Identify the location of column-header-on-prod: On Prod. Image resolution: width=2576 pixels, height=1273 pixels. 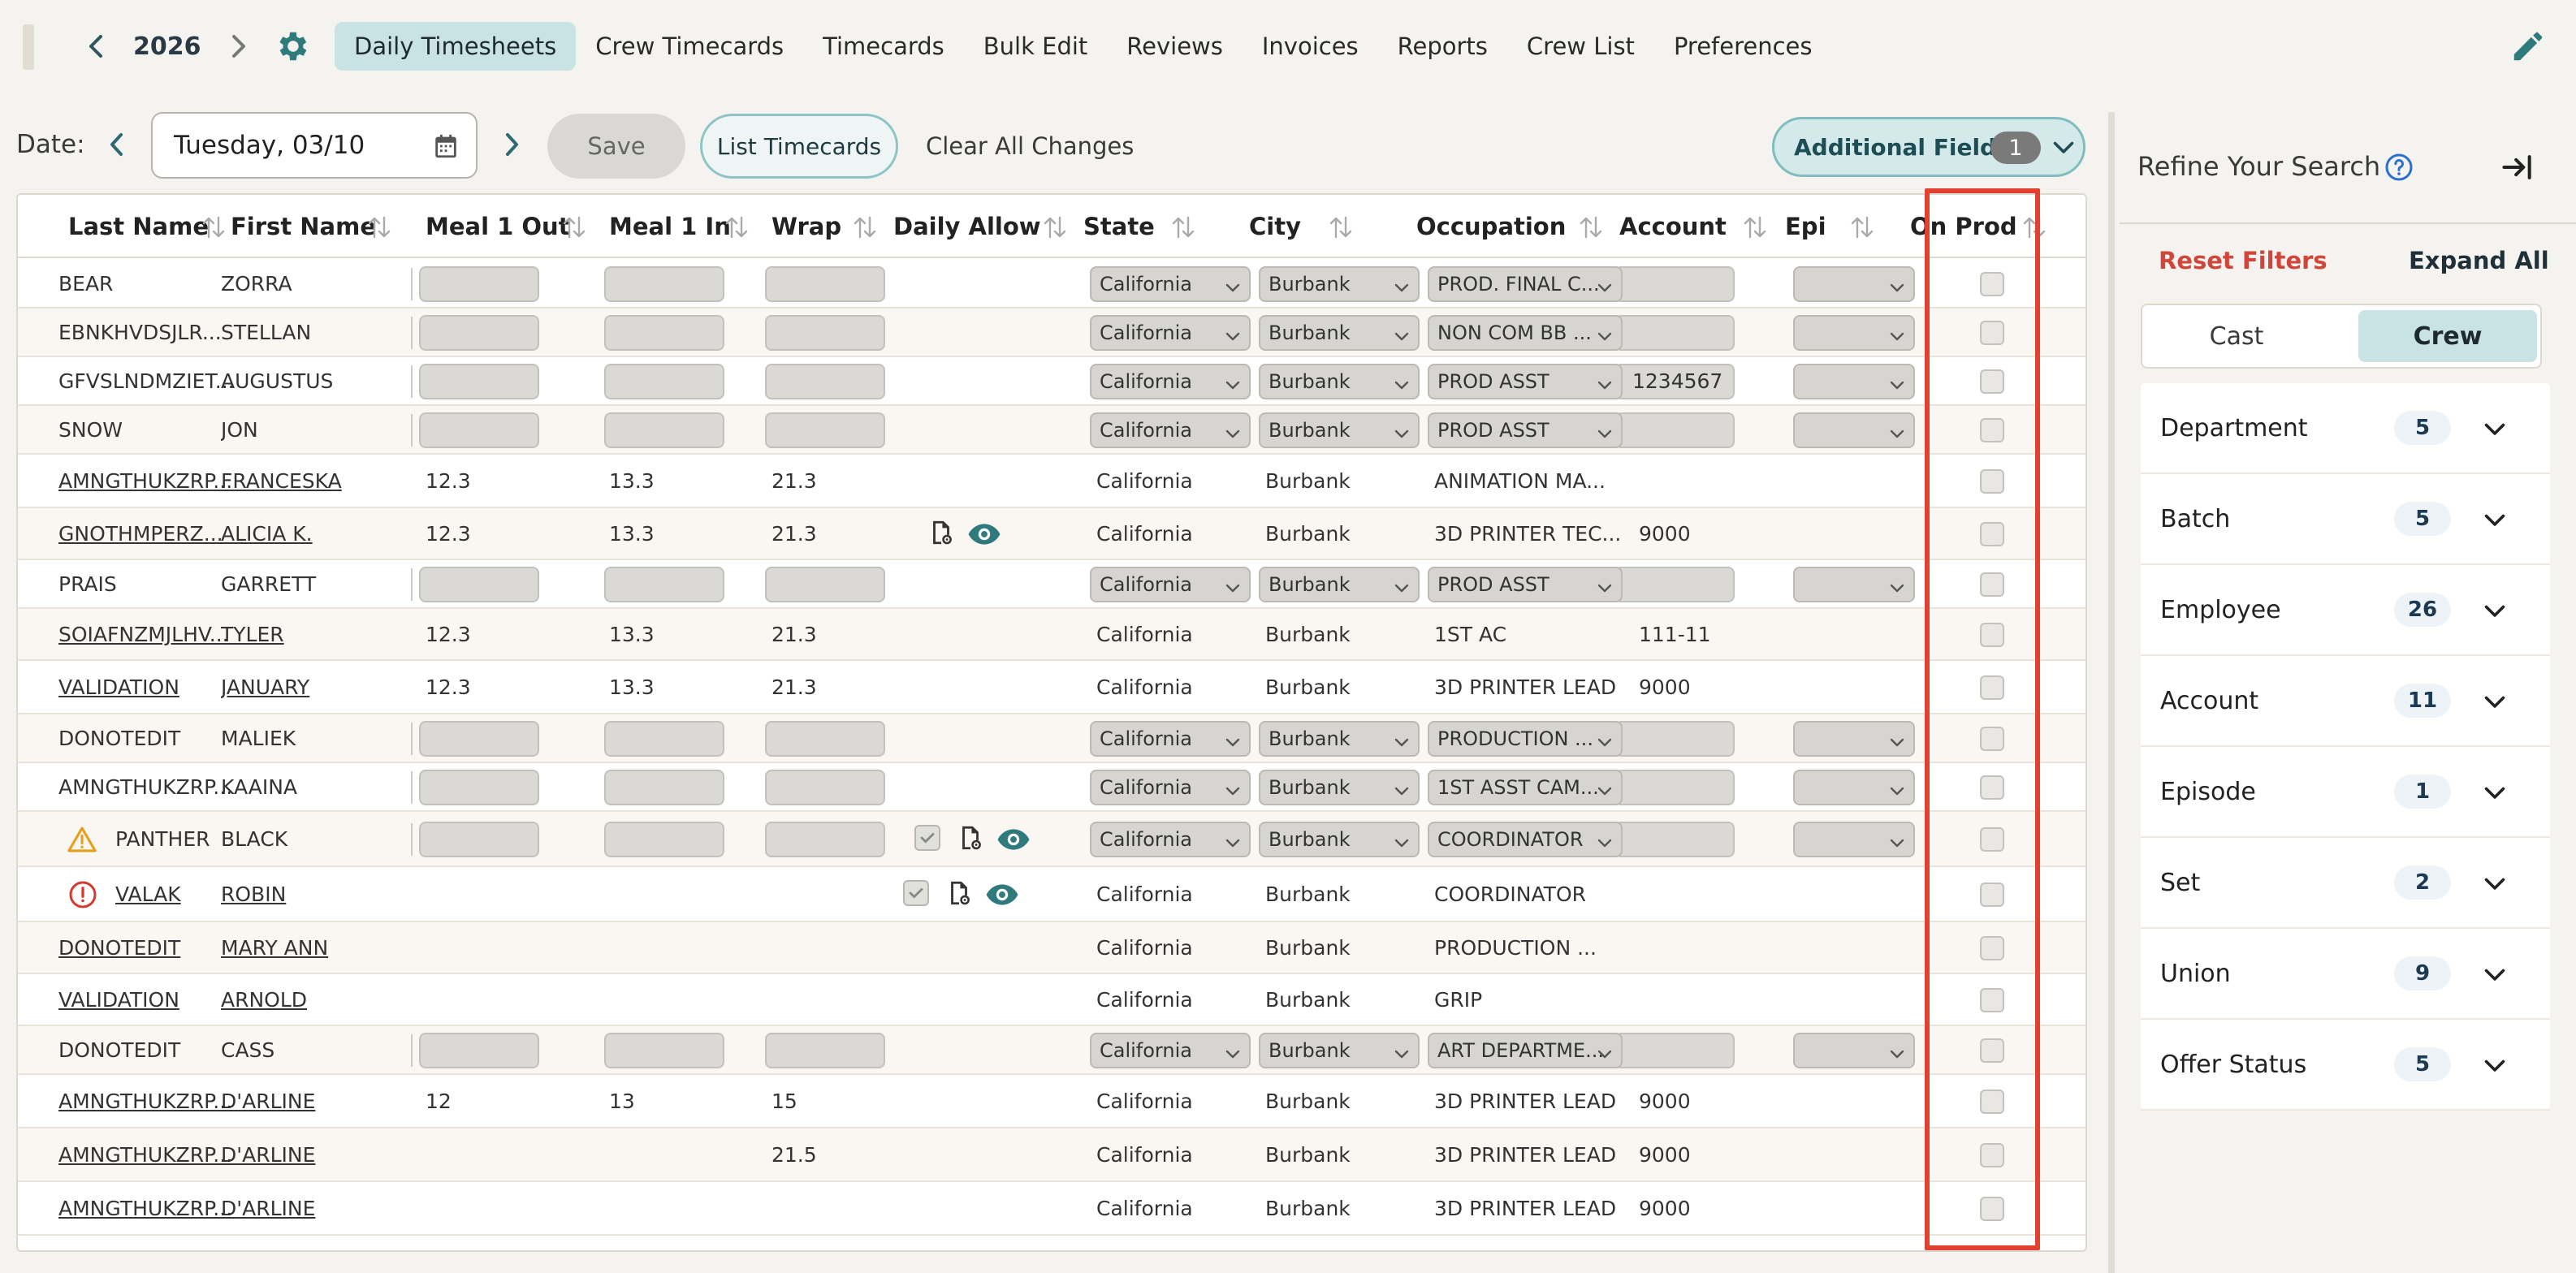
(1964, 226).